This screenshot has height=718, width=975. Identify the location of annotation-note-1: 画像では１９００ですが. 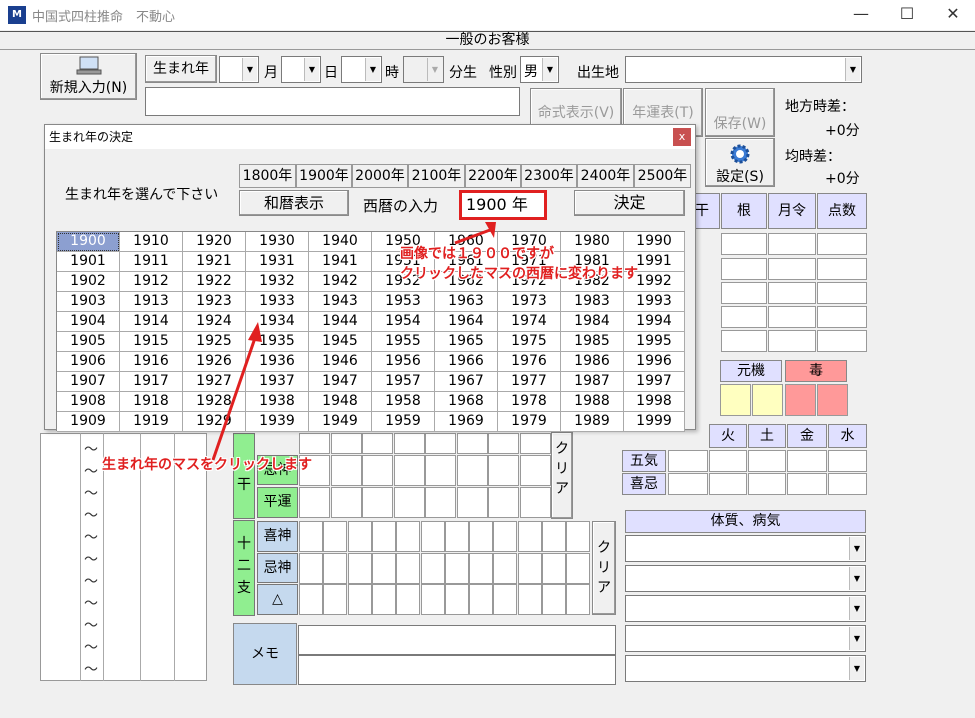
(477, 254).